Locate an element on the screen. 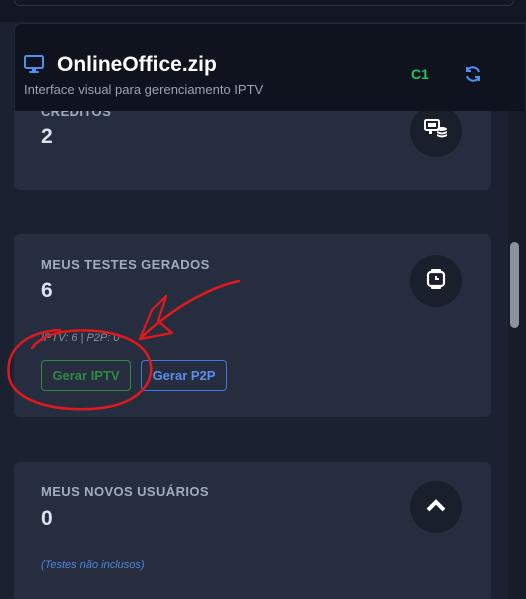 The image size is (526, 599). monitor-icon is located at coordinates (34, 66).